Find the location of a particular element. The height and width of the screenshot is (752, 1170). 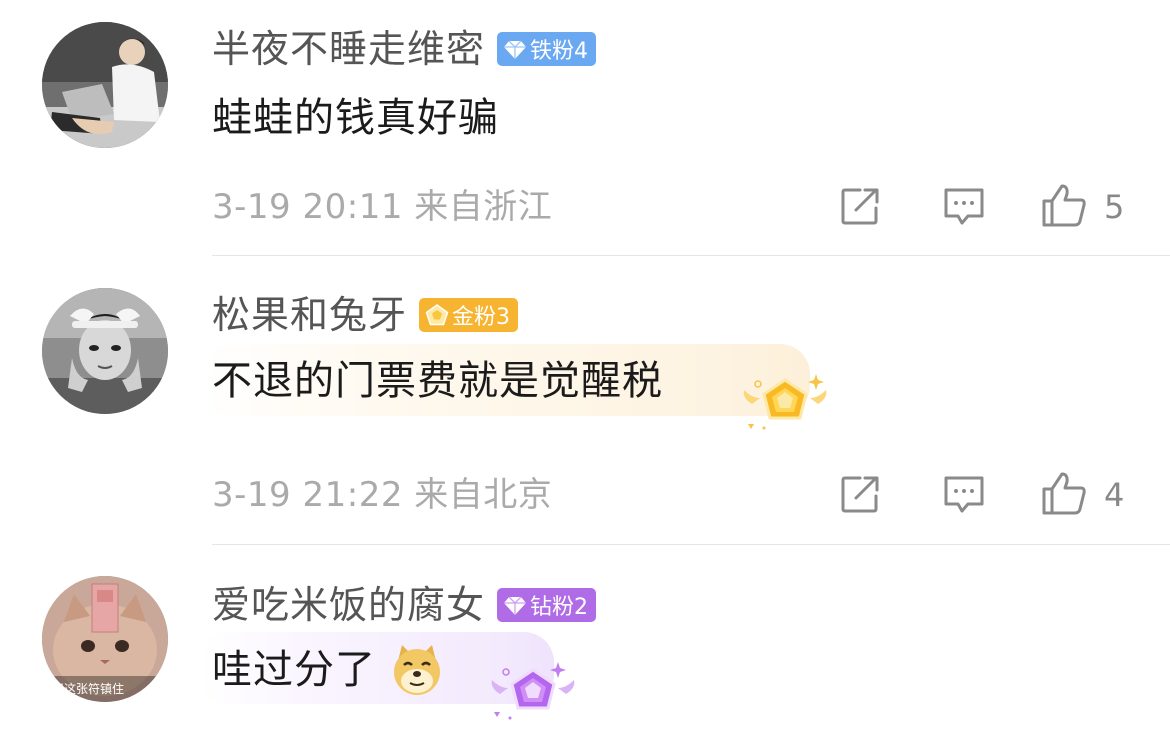

comment-meta-row: 3-19 20:11 来自浙江 is located at coordinates (382, 207).